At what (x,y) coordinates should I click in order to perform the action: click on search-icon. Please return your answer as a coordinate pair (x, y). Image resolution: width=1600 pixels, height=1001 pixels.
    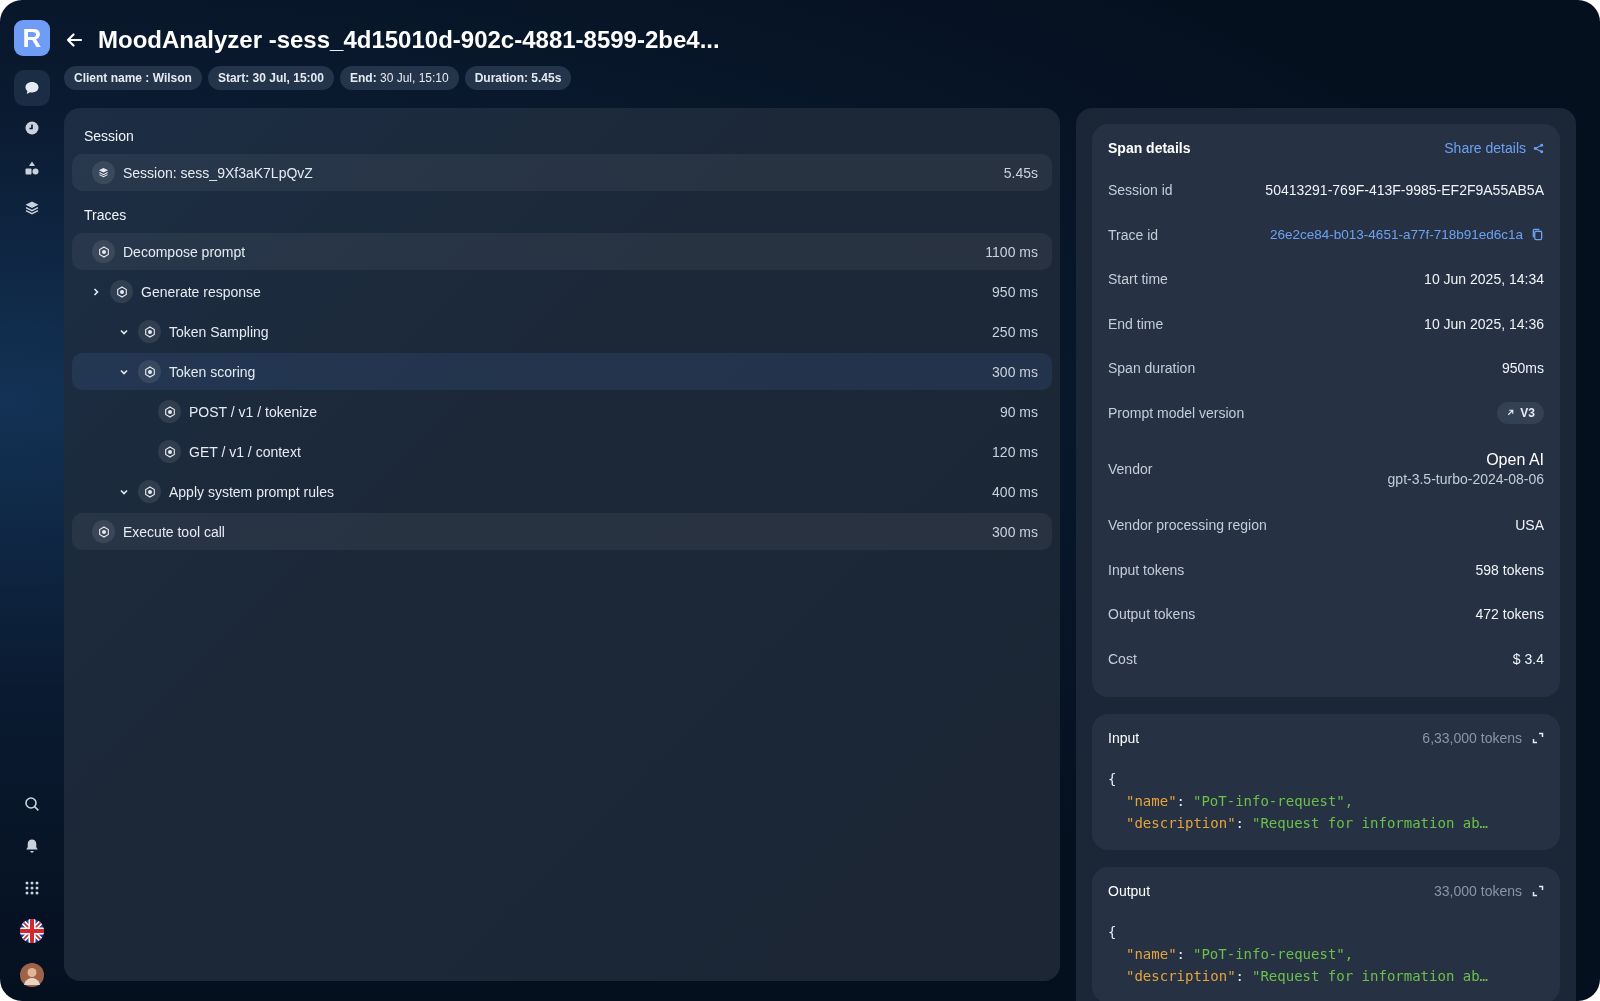
    Looking at the image, I should click on (32, 804).